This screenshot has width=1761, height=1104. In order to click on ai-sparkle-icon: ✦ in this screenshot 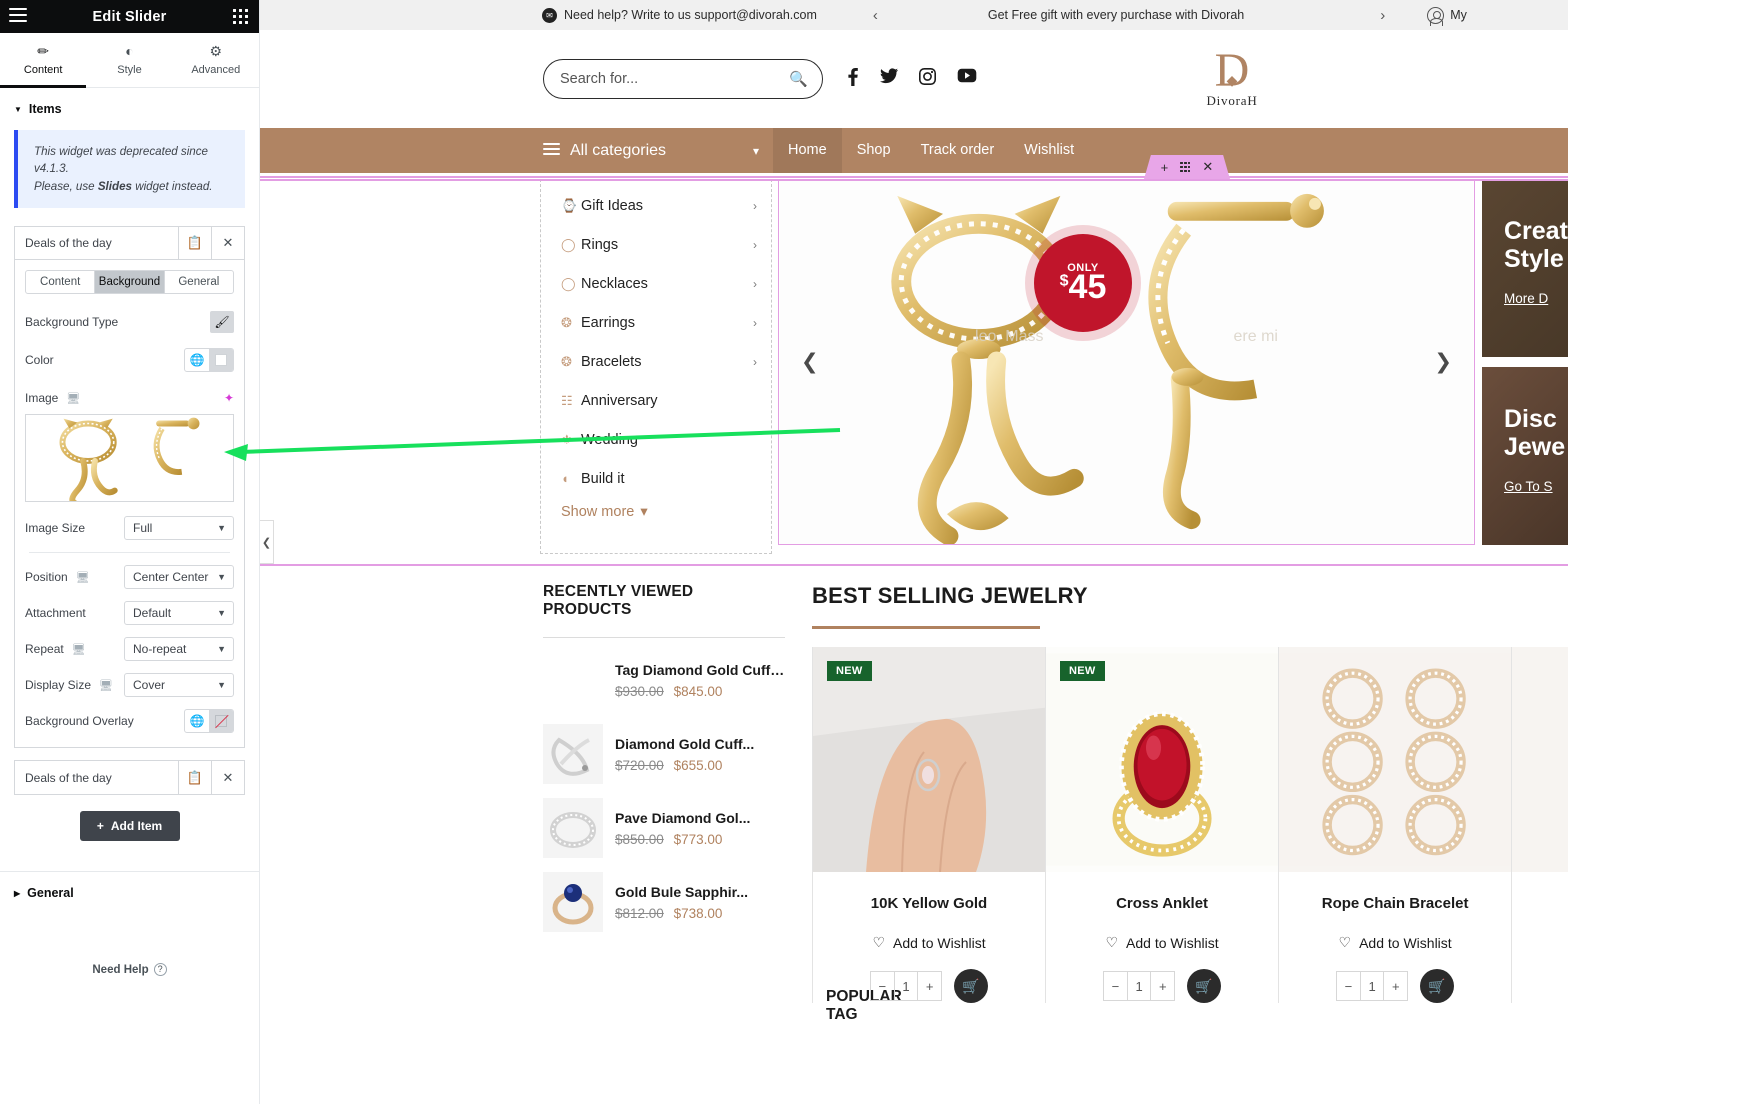, I will do `click(229, 398)`.